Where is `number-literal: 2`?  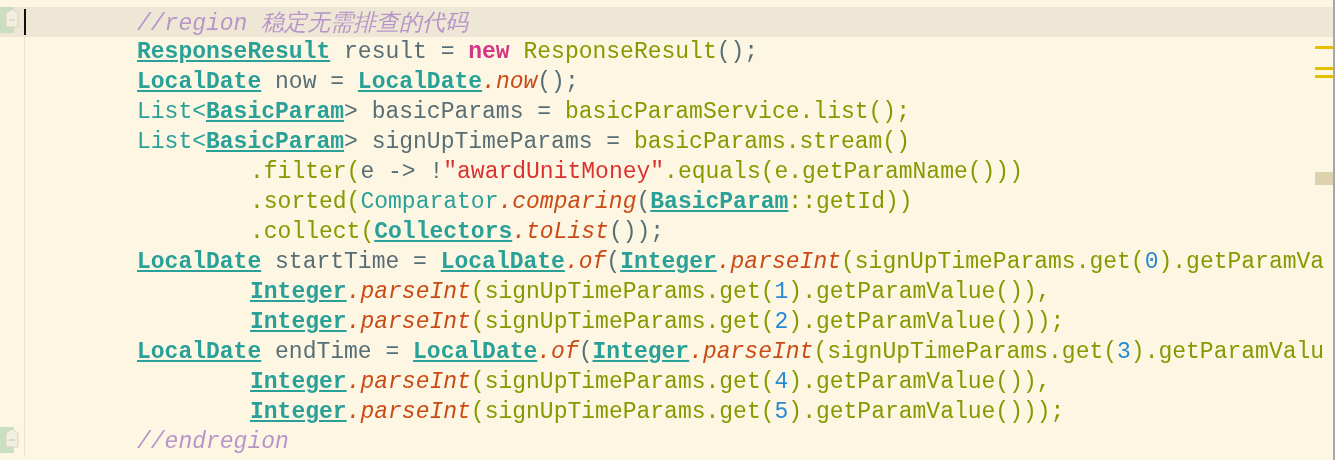
number-literal: 2 is located at coordinates (781, 322).